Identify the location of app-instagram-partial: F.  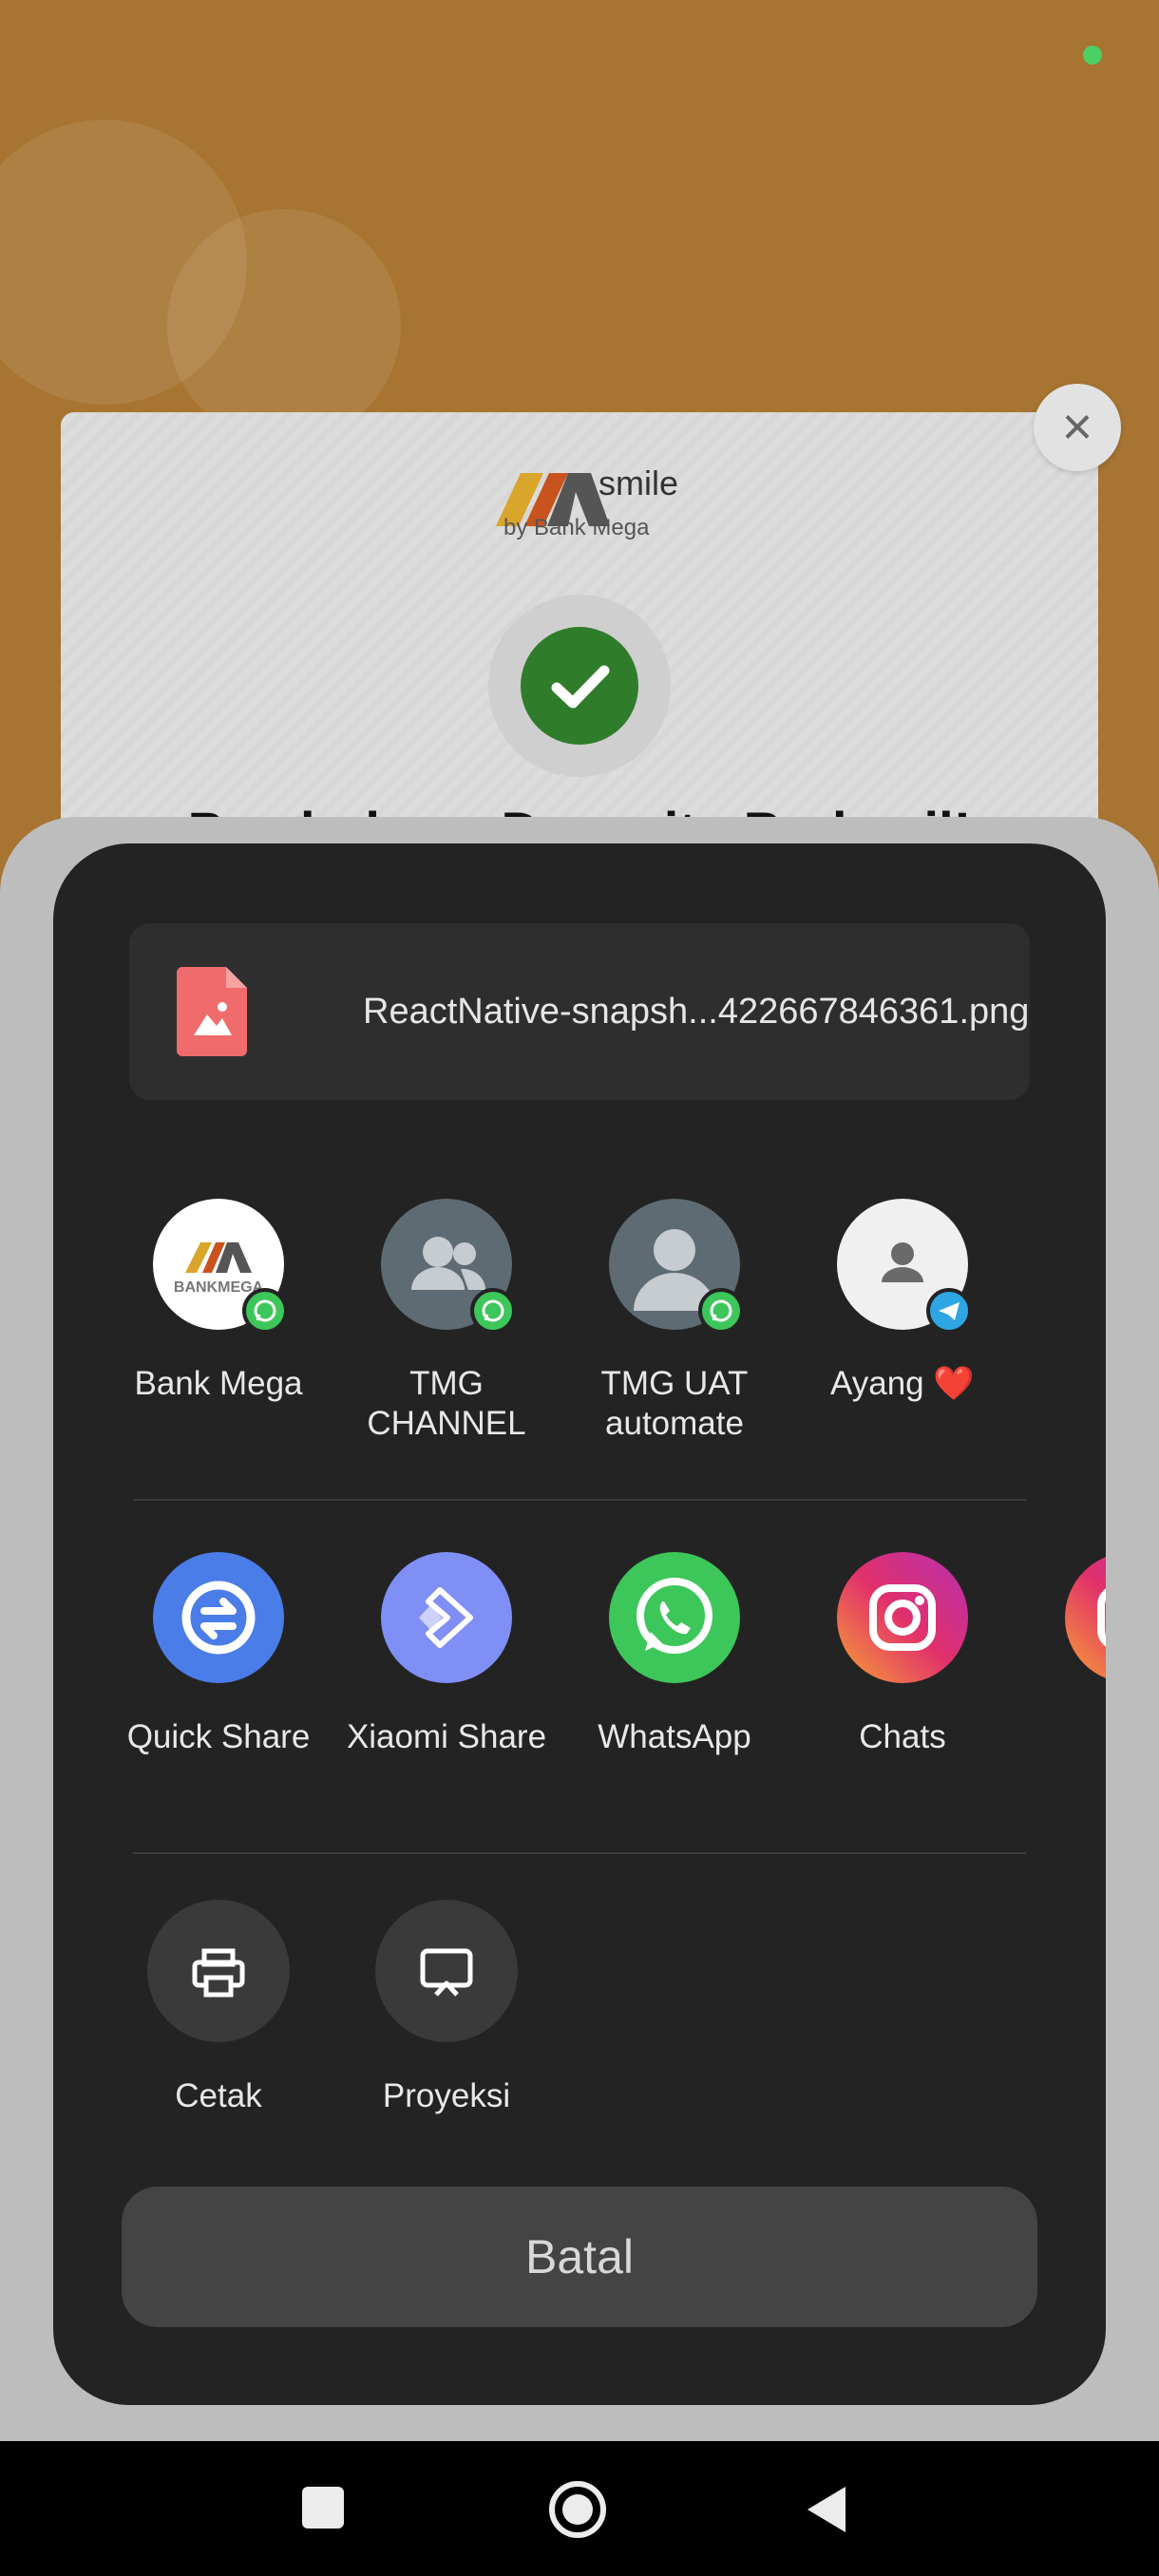
(1066, 1654).